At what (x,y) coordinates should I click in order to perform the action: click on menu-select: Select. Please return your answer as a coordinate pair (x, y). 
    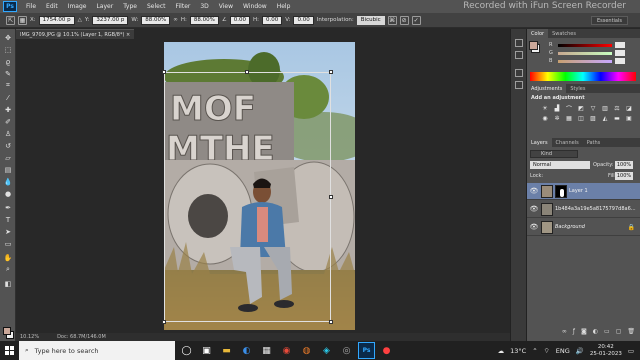
    Looking at the image, I should click on (156, 6).